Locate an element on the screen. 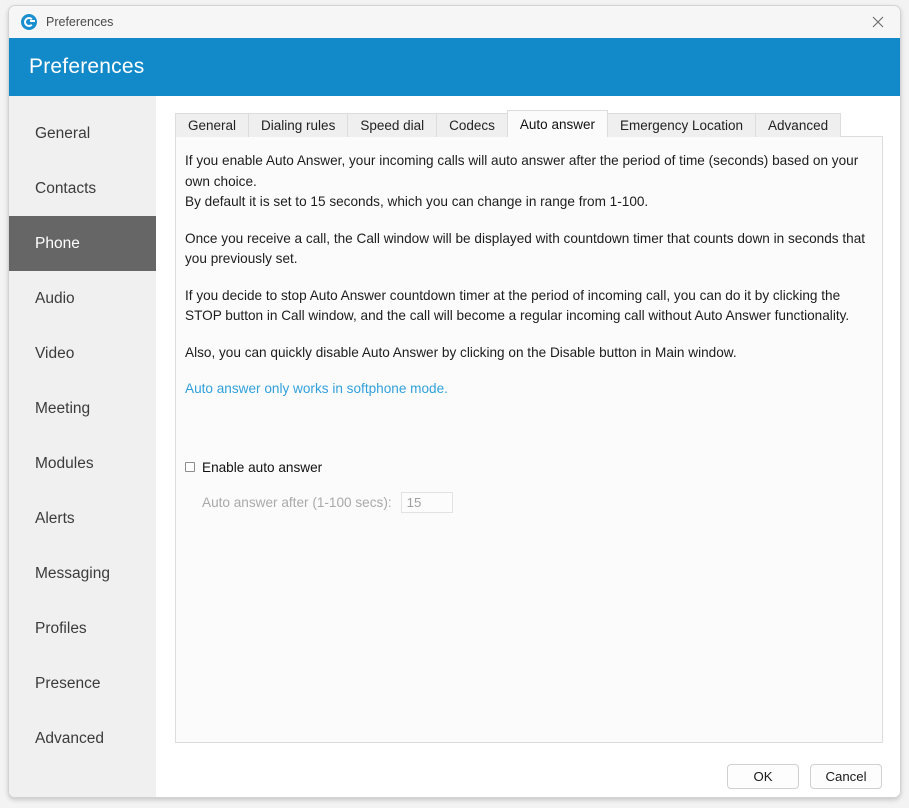 The height and width of the screenshot is (808, 909). sidebar-item-presence: Presence is located at coordinates (82, 683).